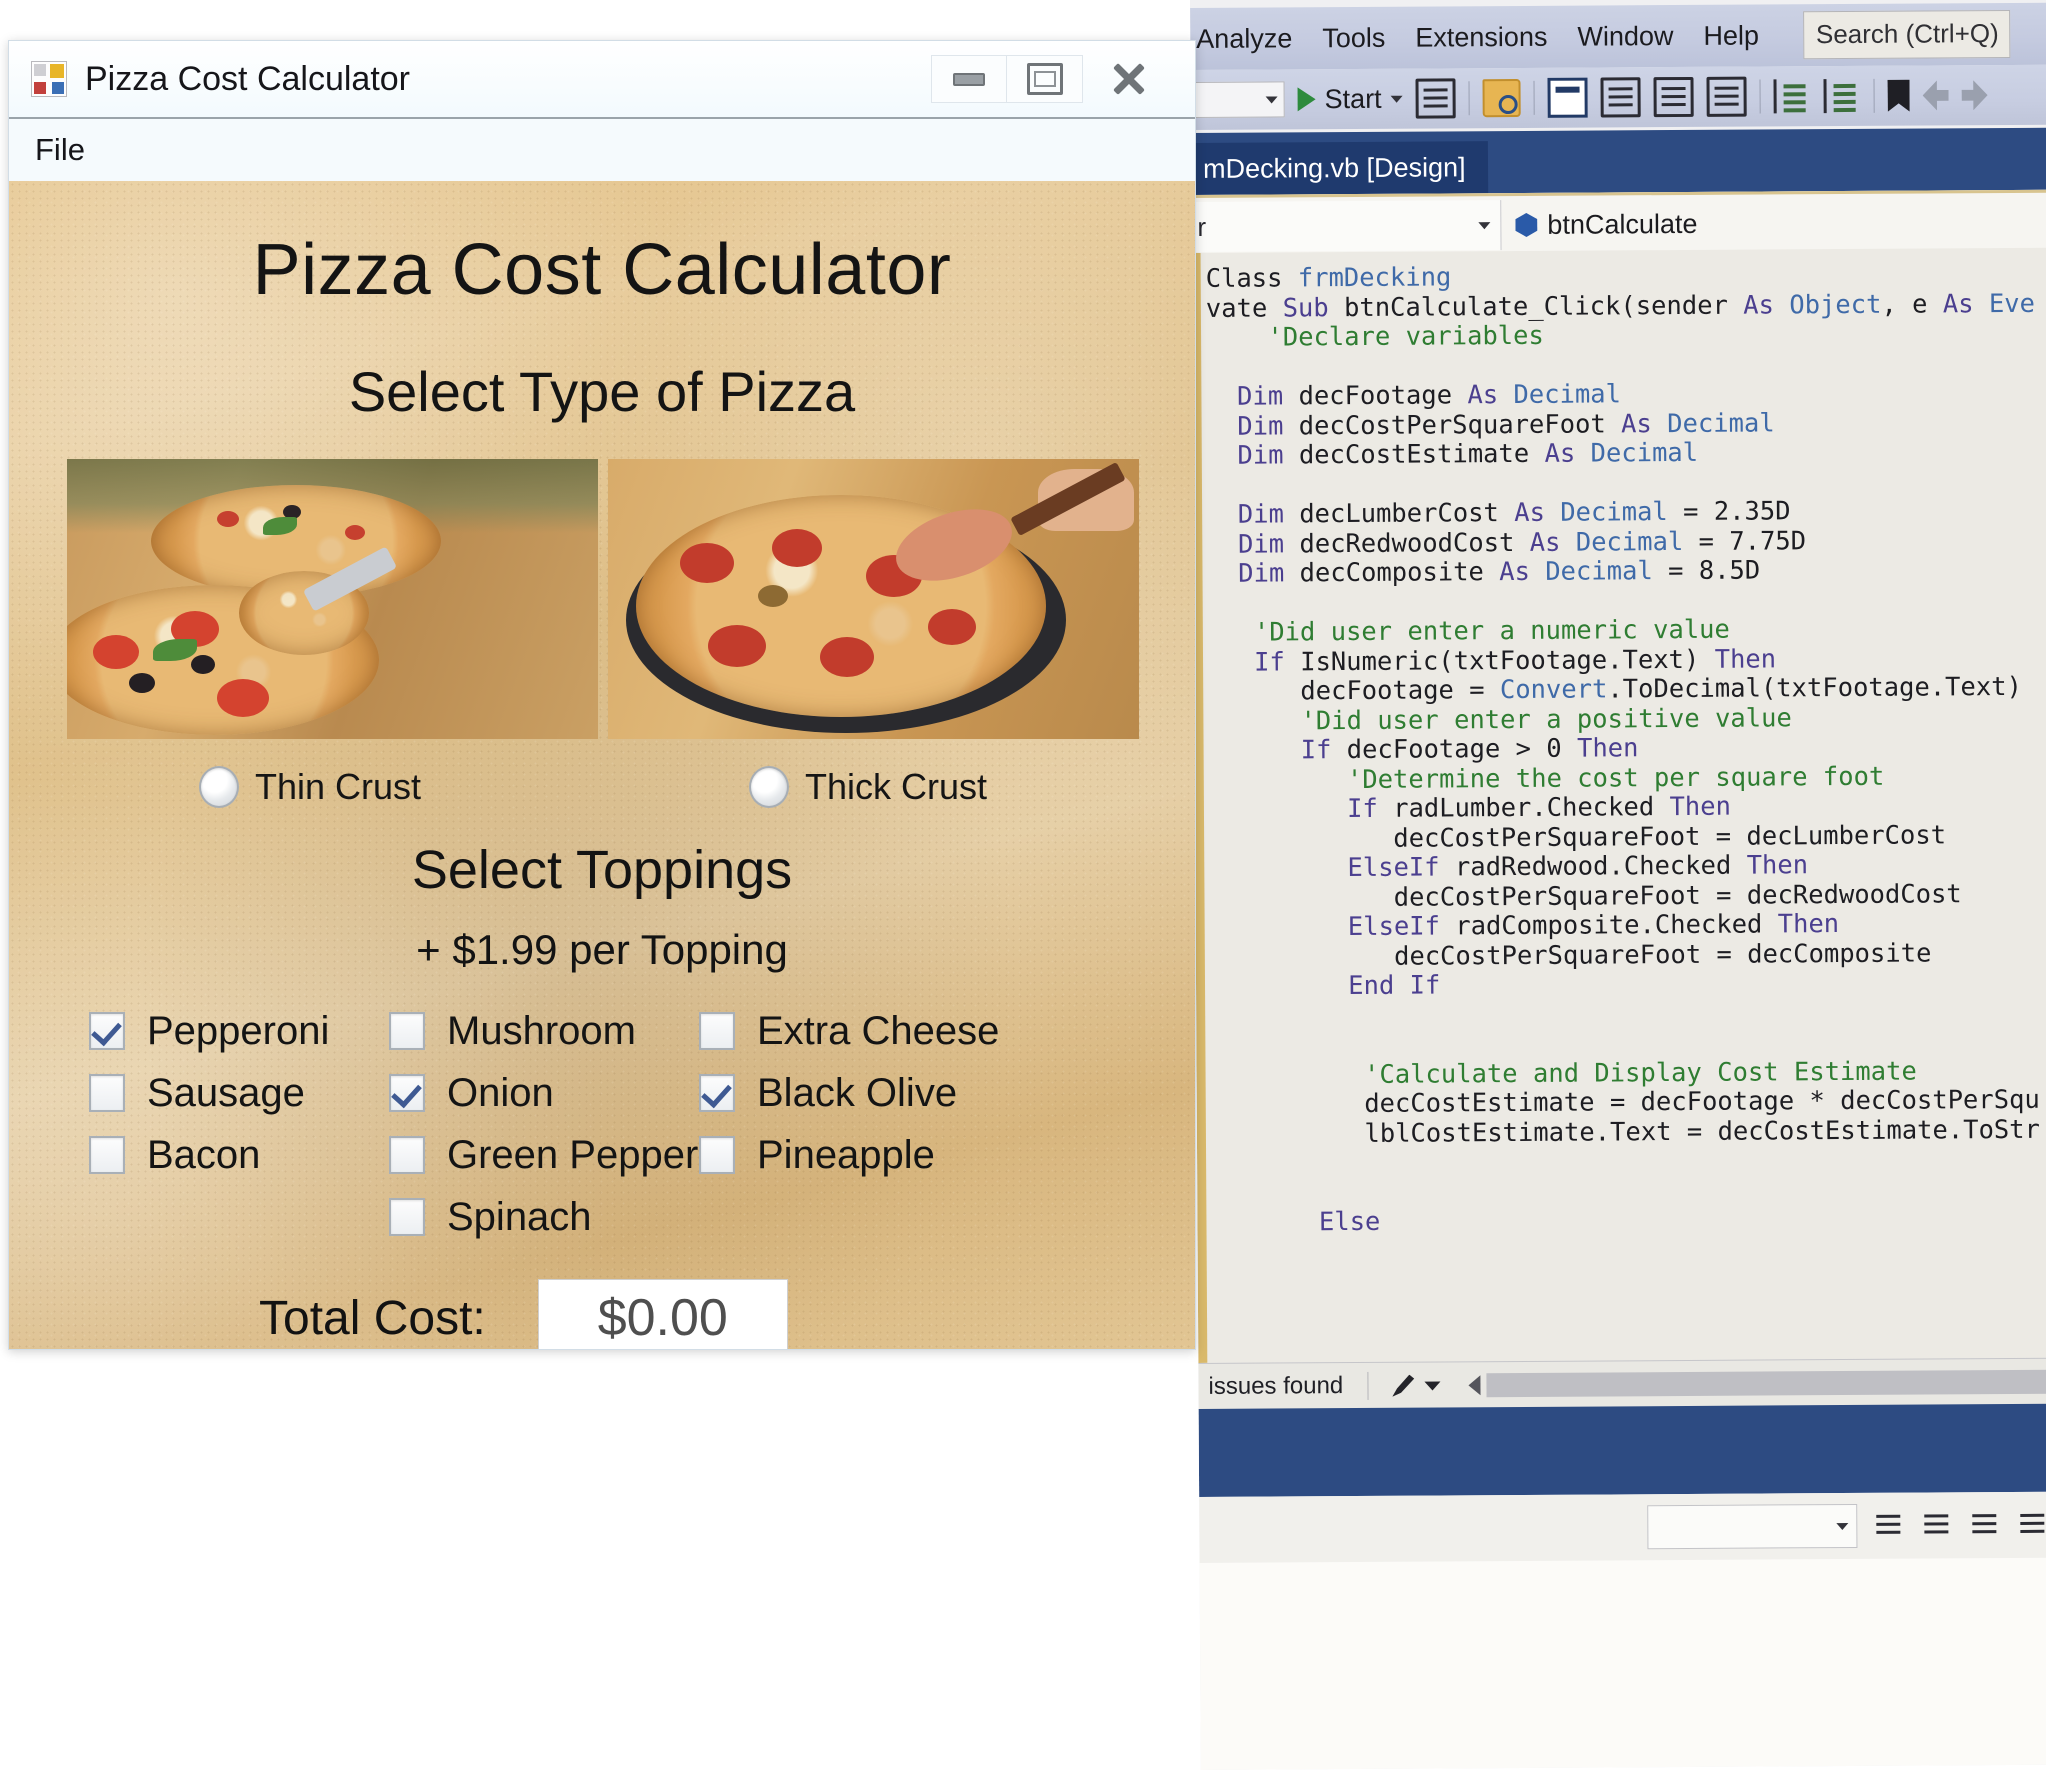  I want to click on home-window-icon, so click(1567, 97).